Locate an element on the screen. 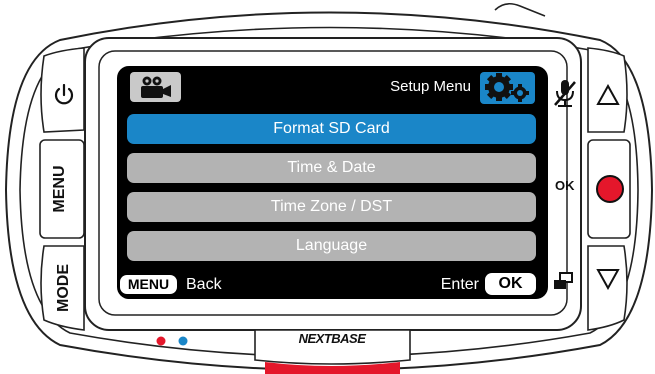 Image resolution: width=655 pixels, height=374 pixels. led-blue is located at coordinates (183, 341).